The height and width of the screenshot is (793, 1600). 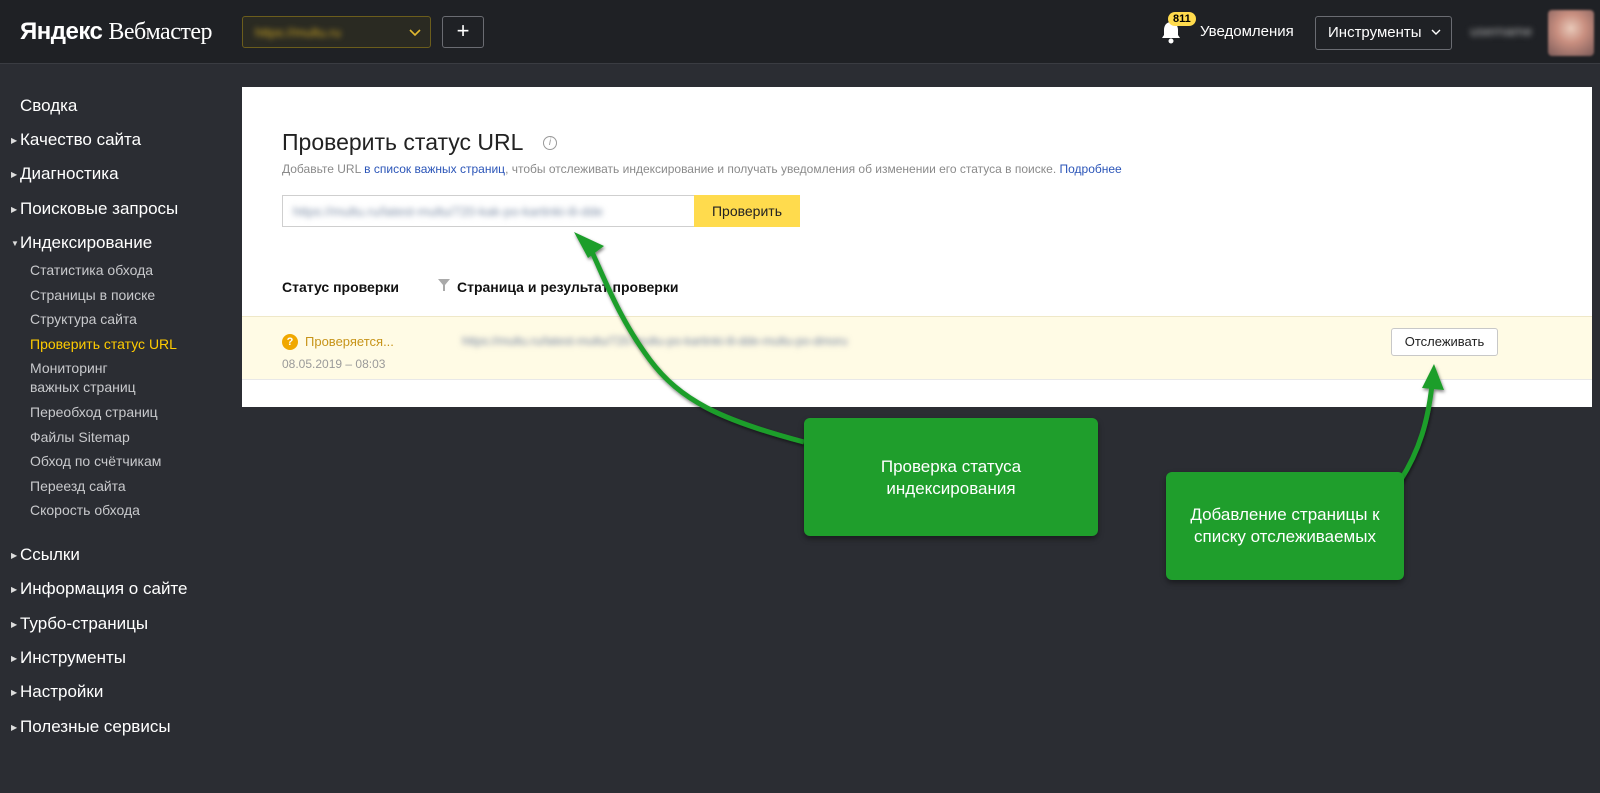 I want to click on status-date: 08.05.2019 – 08:03, so click(x=334, y=364).